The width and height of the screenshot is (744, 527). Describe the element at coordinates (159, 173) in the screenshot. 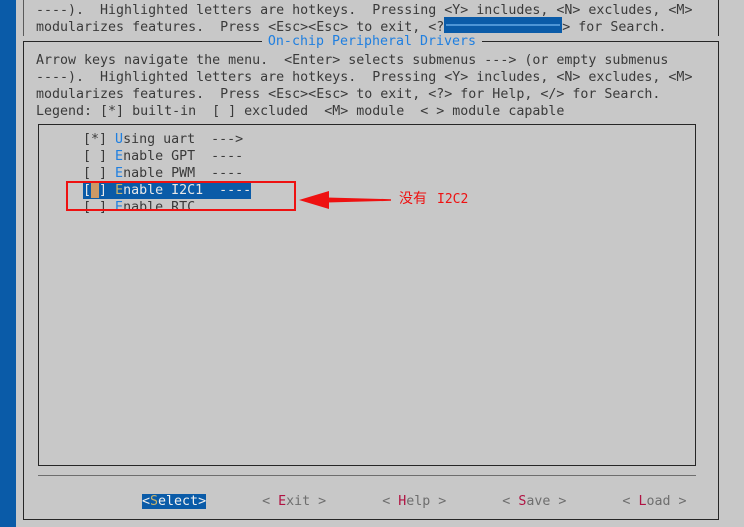

I see `menu-item-label: nable PWM` at that location.